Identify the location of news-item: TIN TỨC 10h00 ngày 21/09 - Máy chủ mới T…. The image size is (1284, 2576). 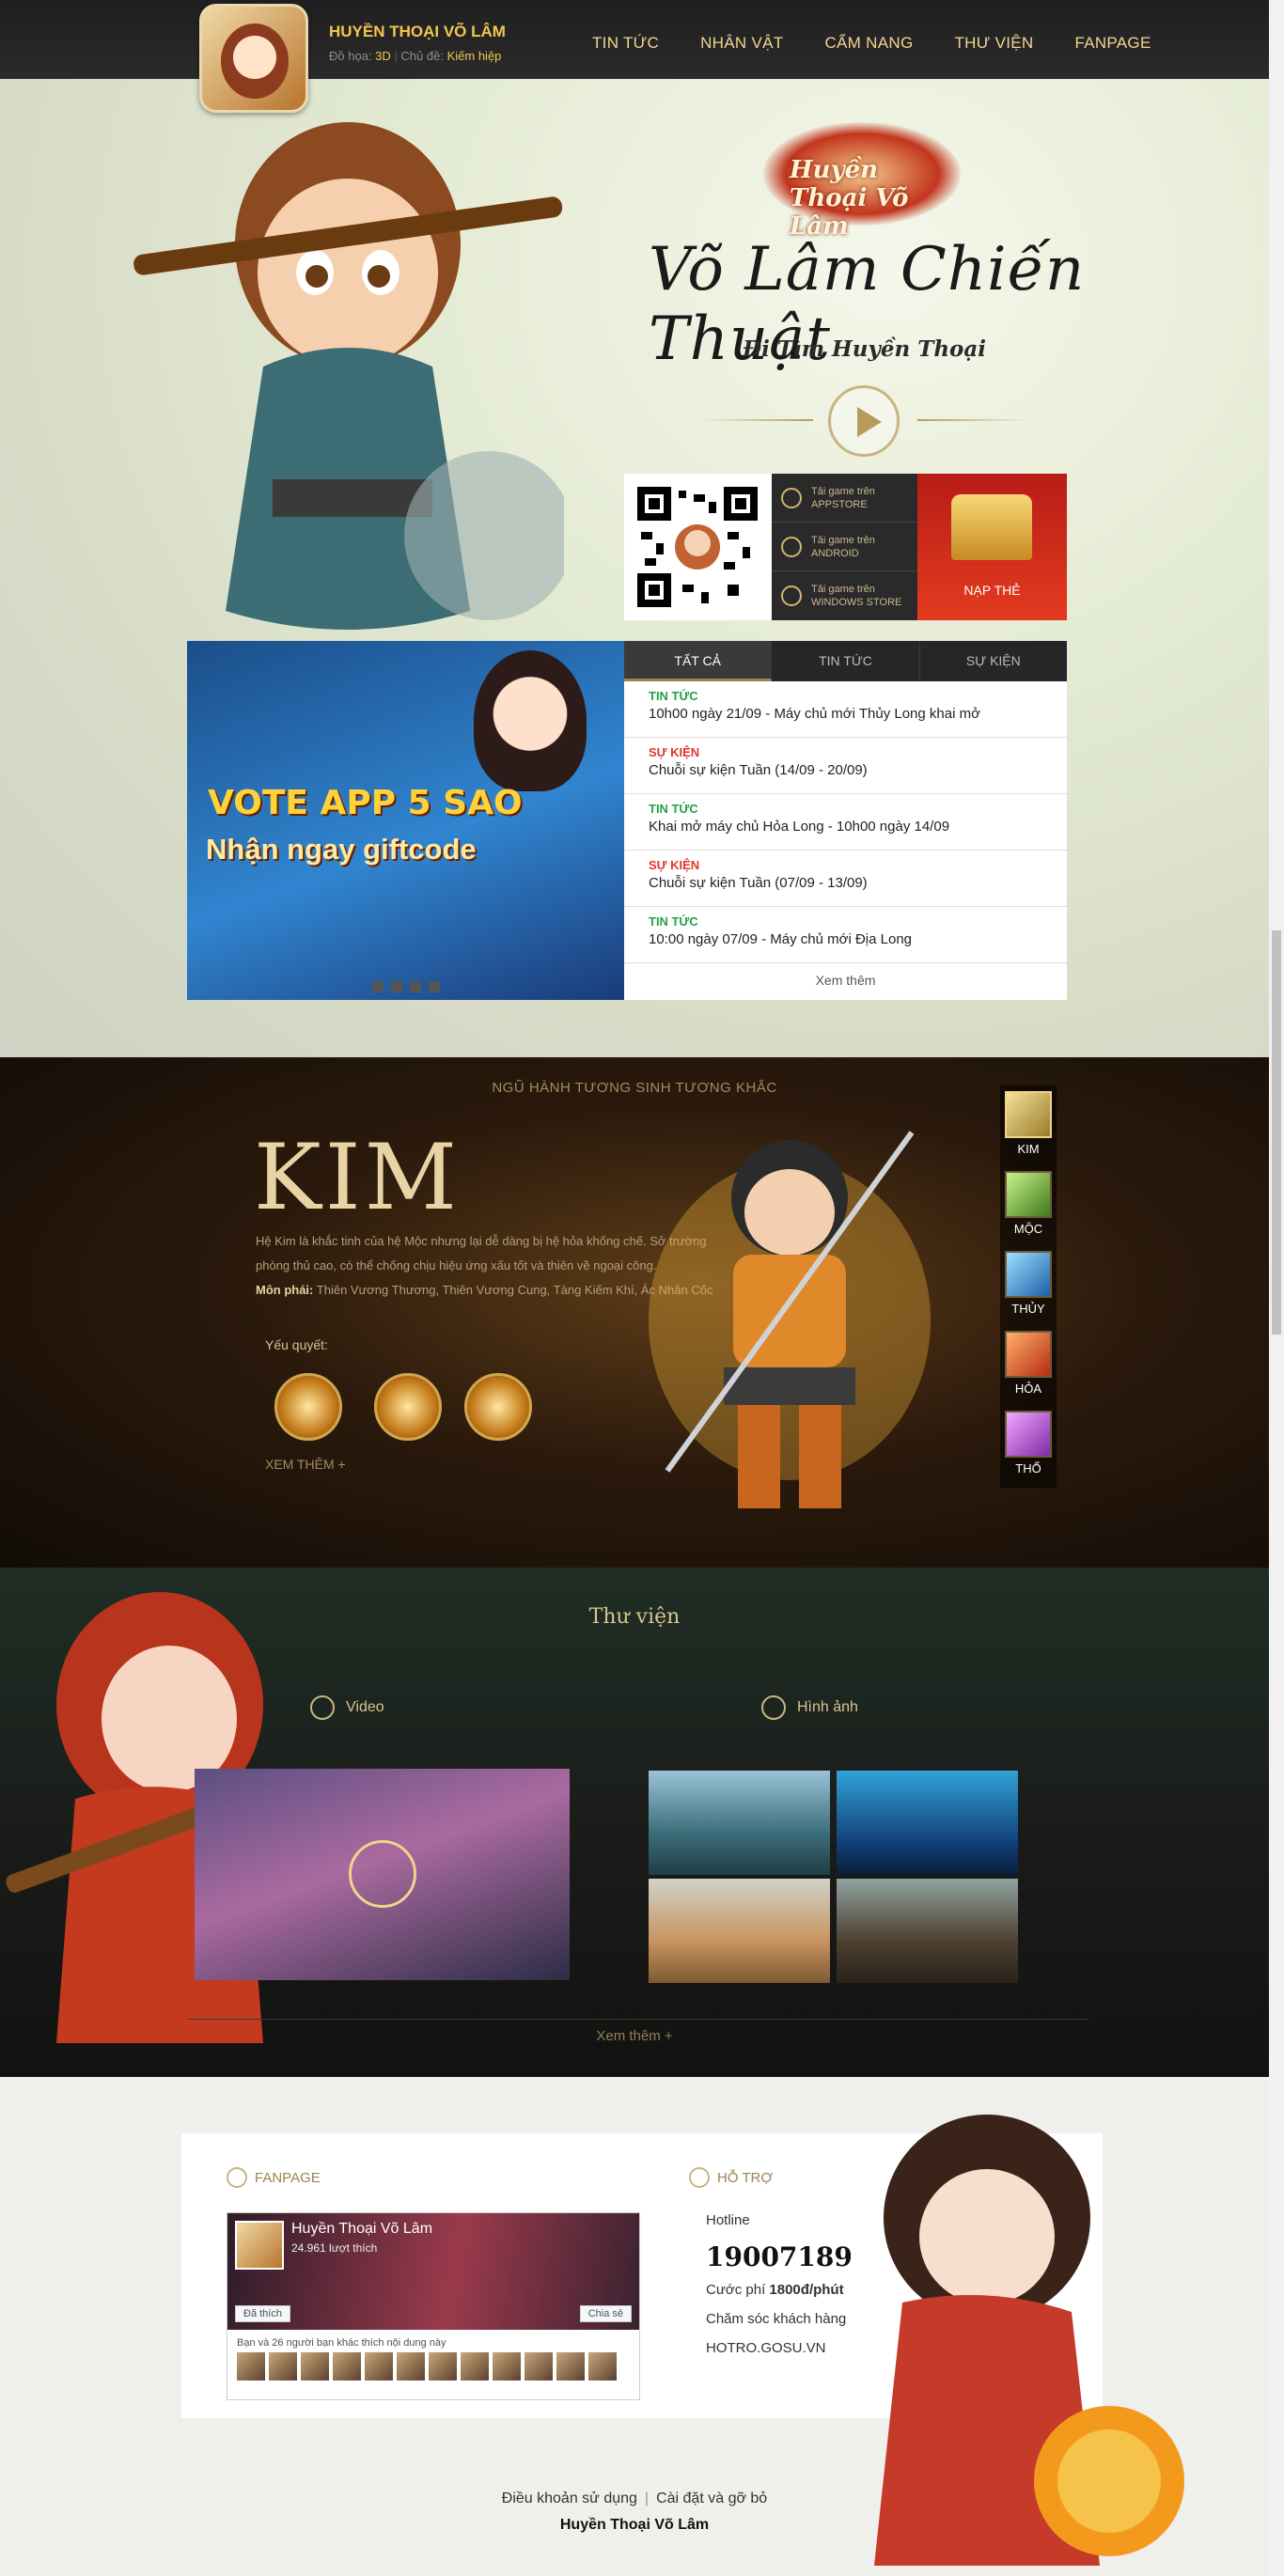
(845, 709).